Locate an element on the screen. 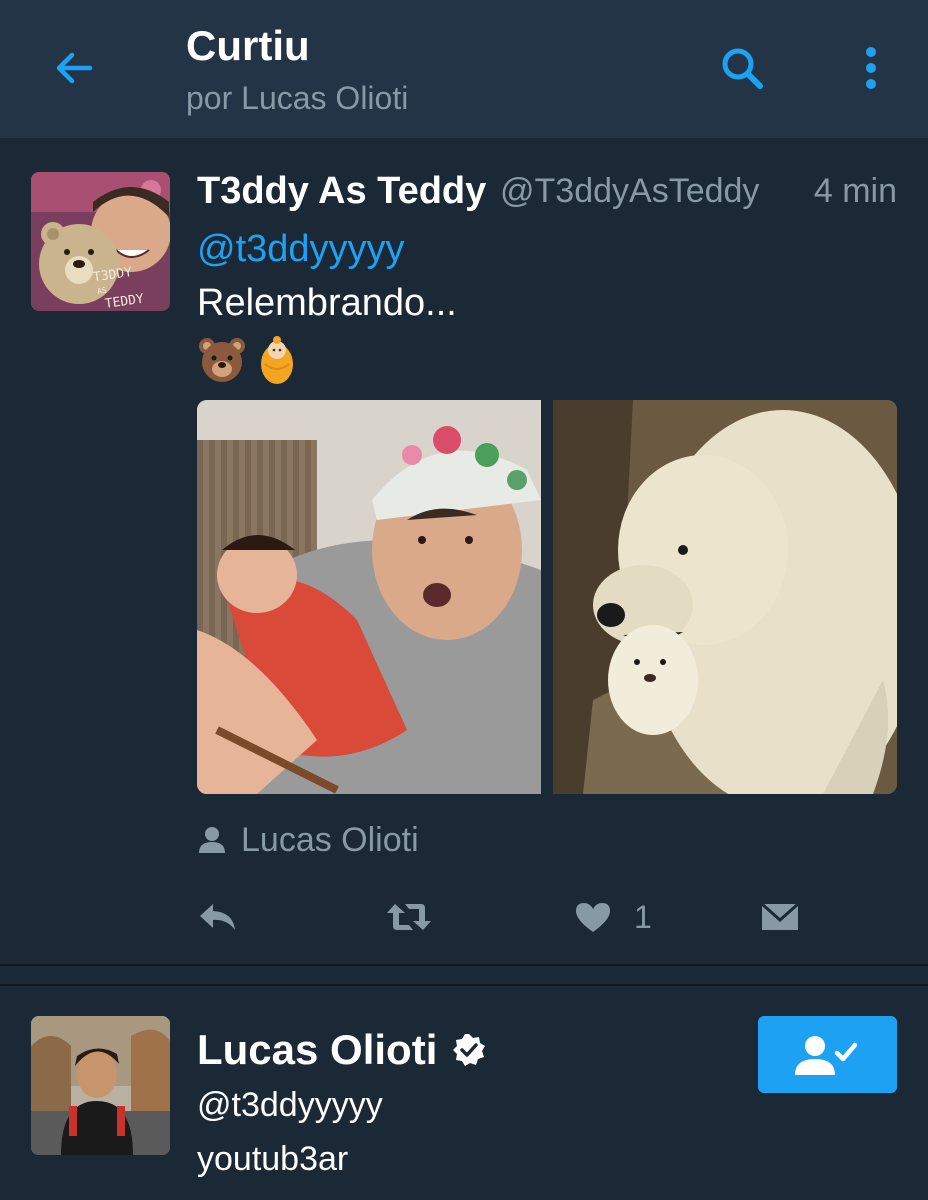 This screenshot has height=1200, width=928. user-following-icon is located at coordinates (825, 1055).